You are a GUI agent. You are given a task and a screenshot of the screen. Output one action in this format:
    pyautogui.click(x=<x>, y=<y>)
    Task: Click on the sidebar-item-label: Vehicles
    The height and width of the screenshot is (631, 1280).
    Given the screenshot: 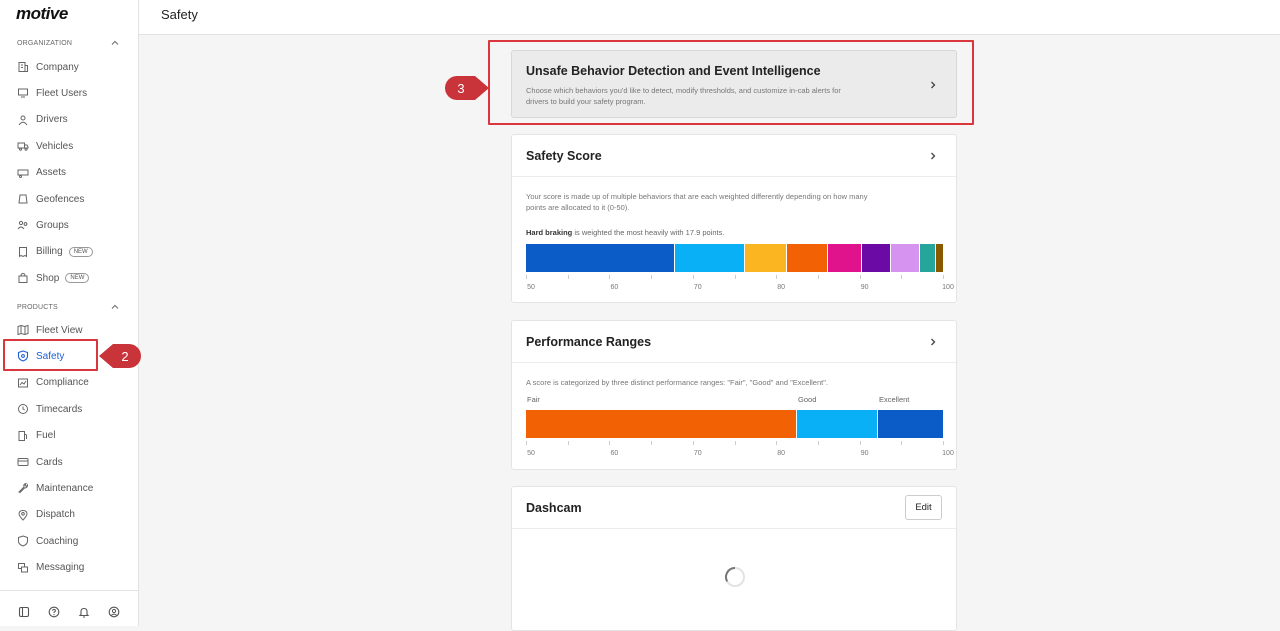 What is the action you would take?
    pyautogui.click(x=55, y=146)
    